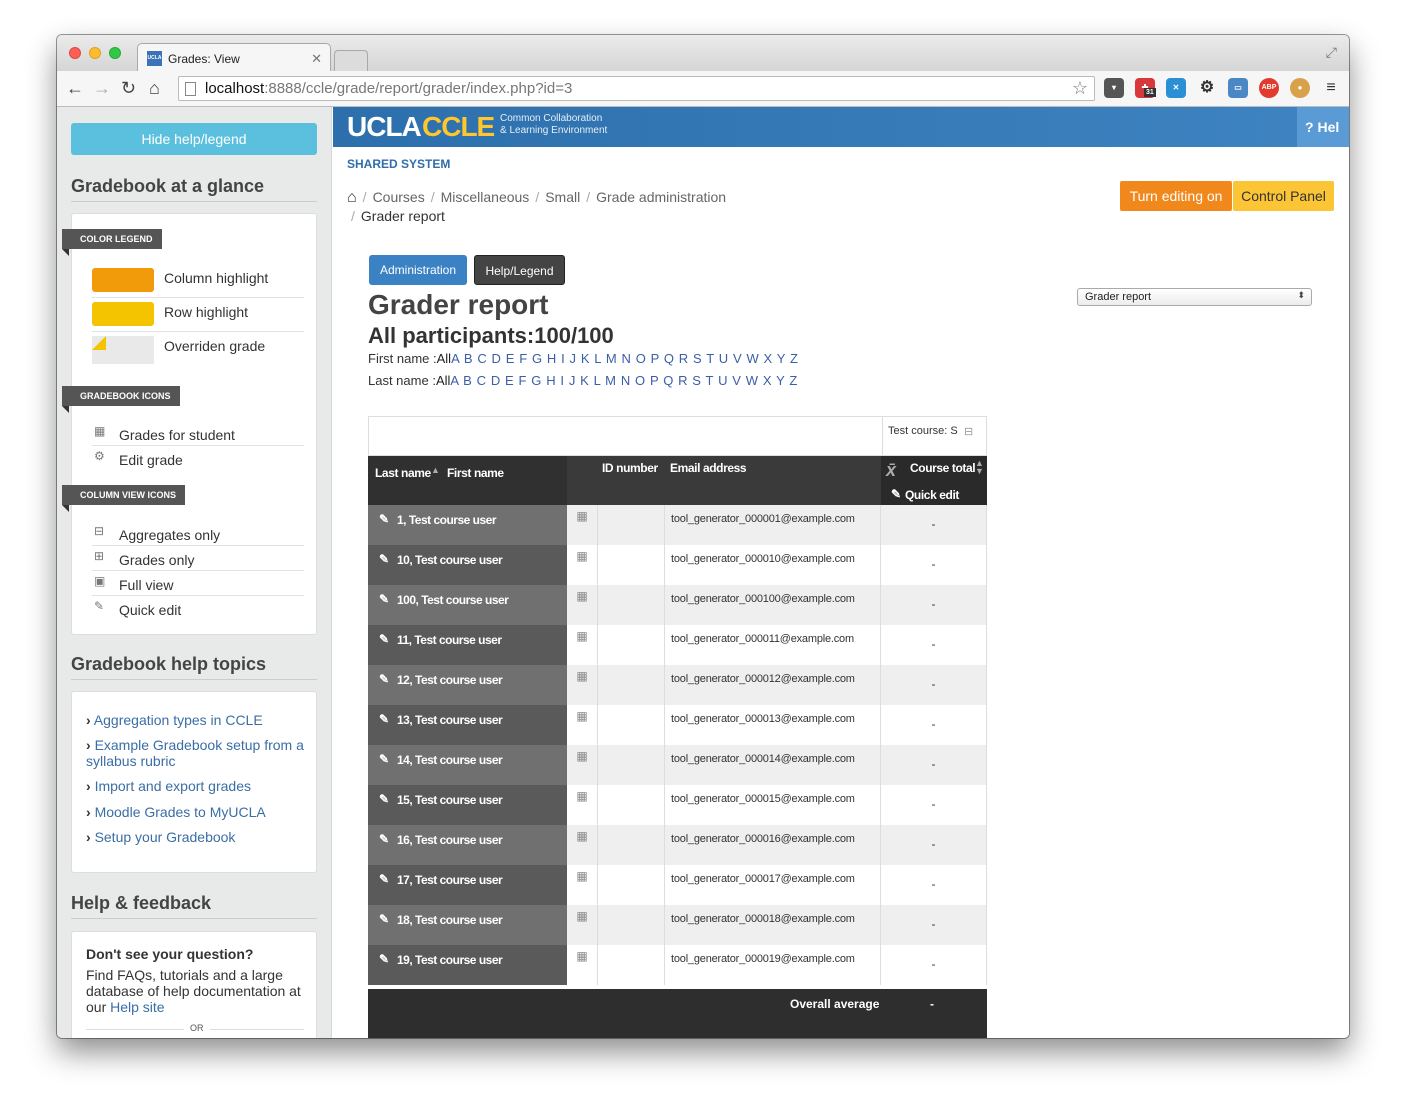 The image size is (1406, 1118). What do you see at coordinates (178, 720) in the screenshot?
I see `help-link-label: Aggregation types in CCLE` at bounding box center [178, 720].